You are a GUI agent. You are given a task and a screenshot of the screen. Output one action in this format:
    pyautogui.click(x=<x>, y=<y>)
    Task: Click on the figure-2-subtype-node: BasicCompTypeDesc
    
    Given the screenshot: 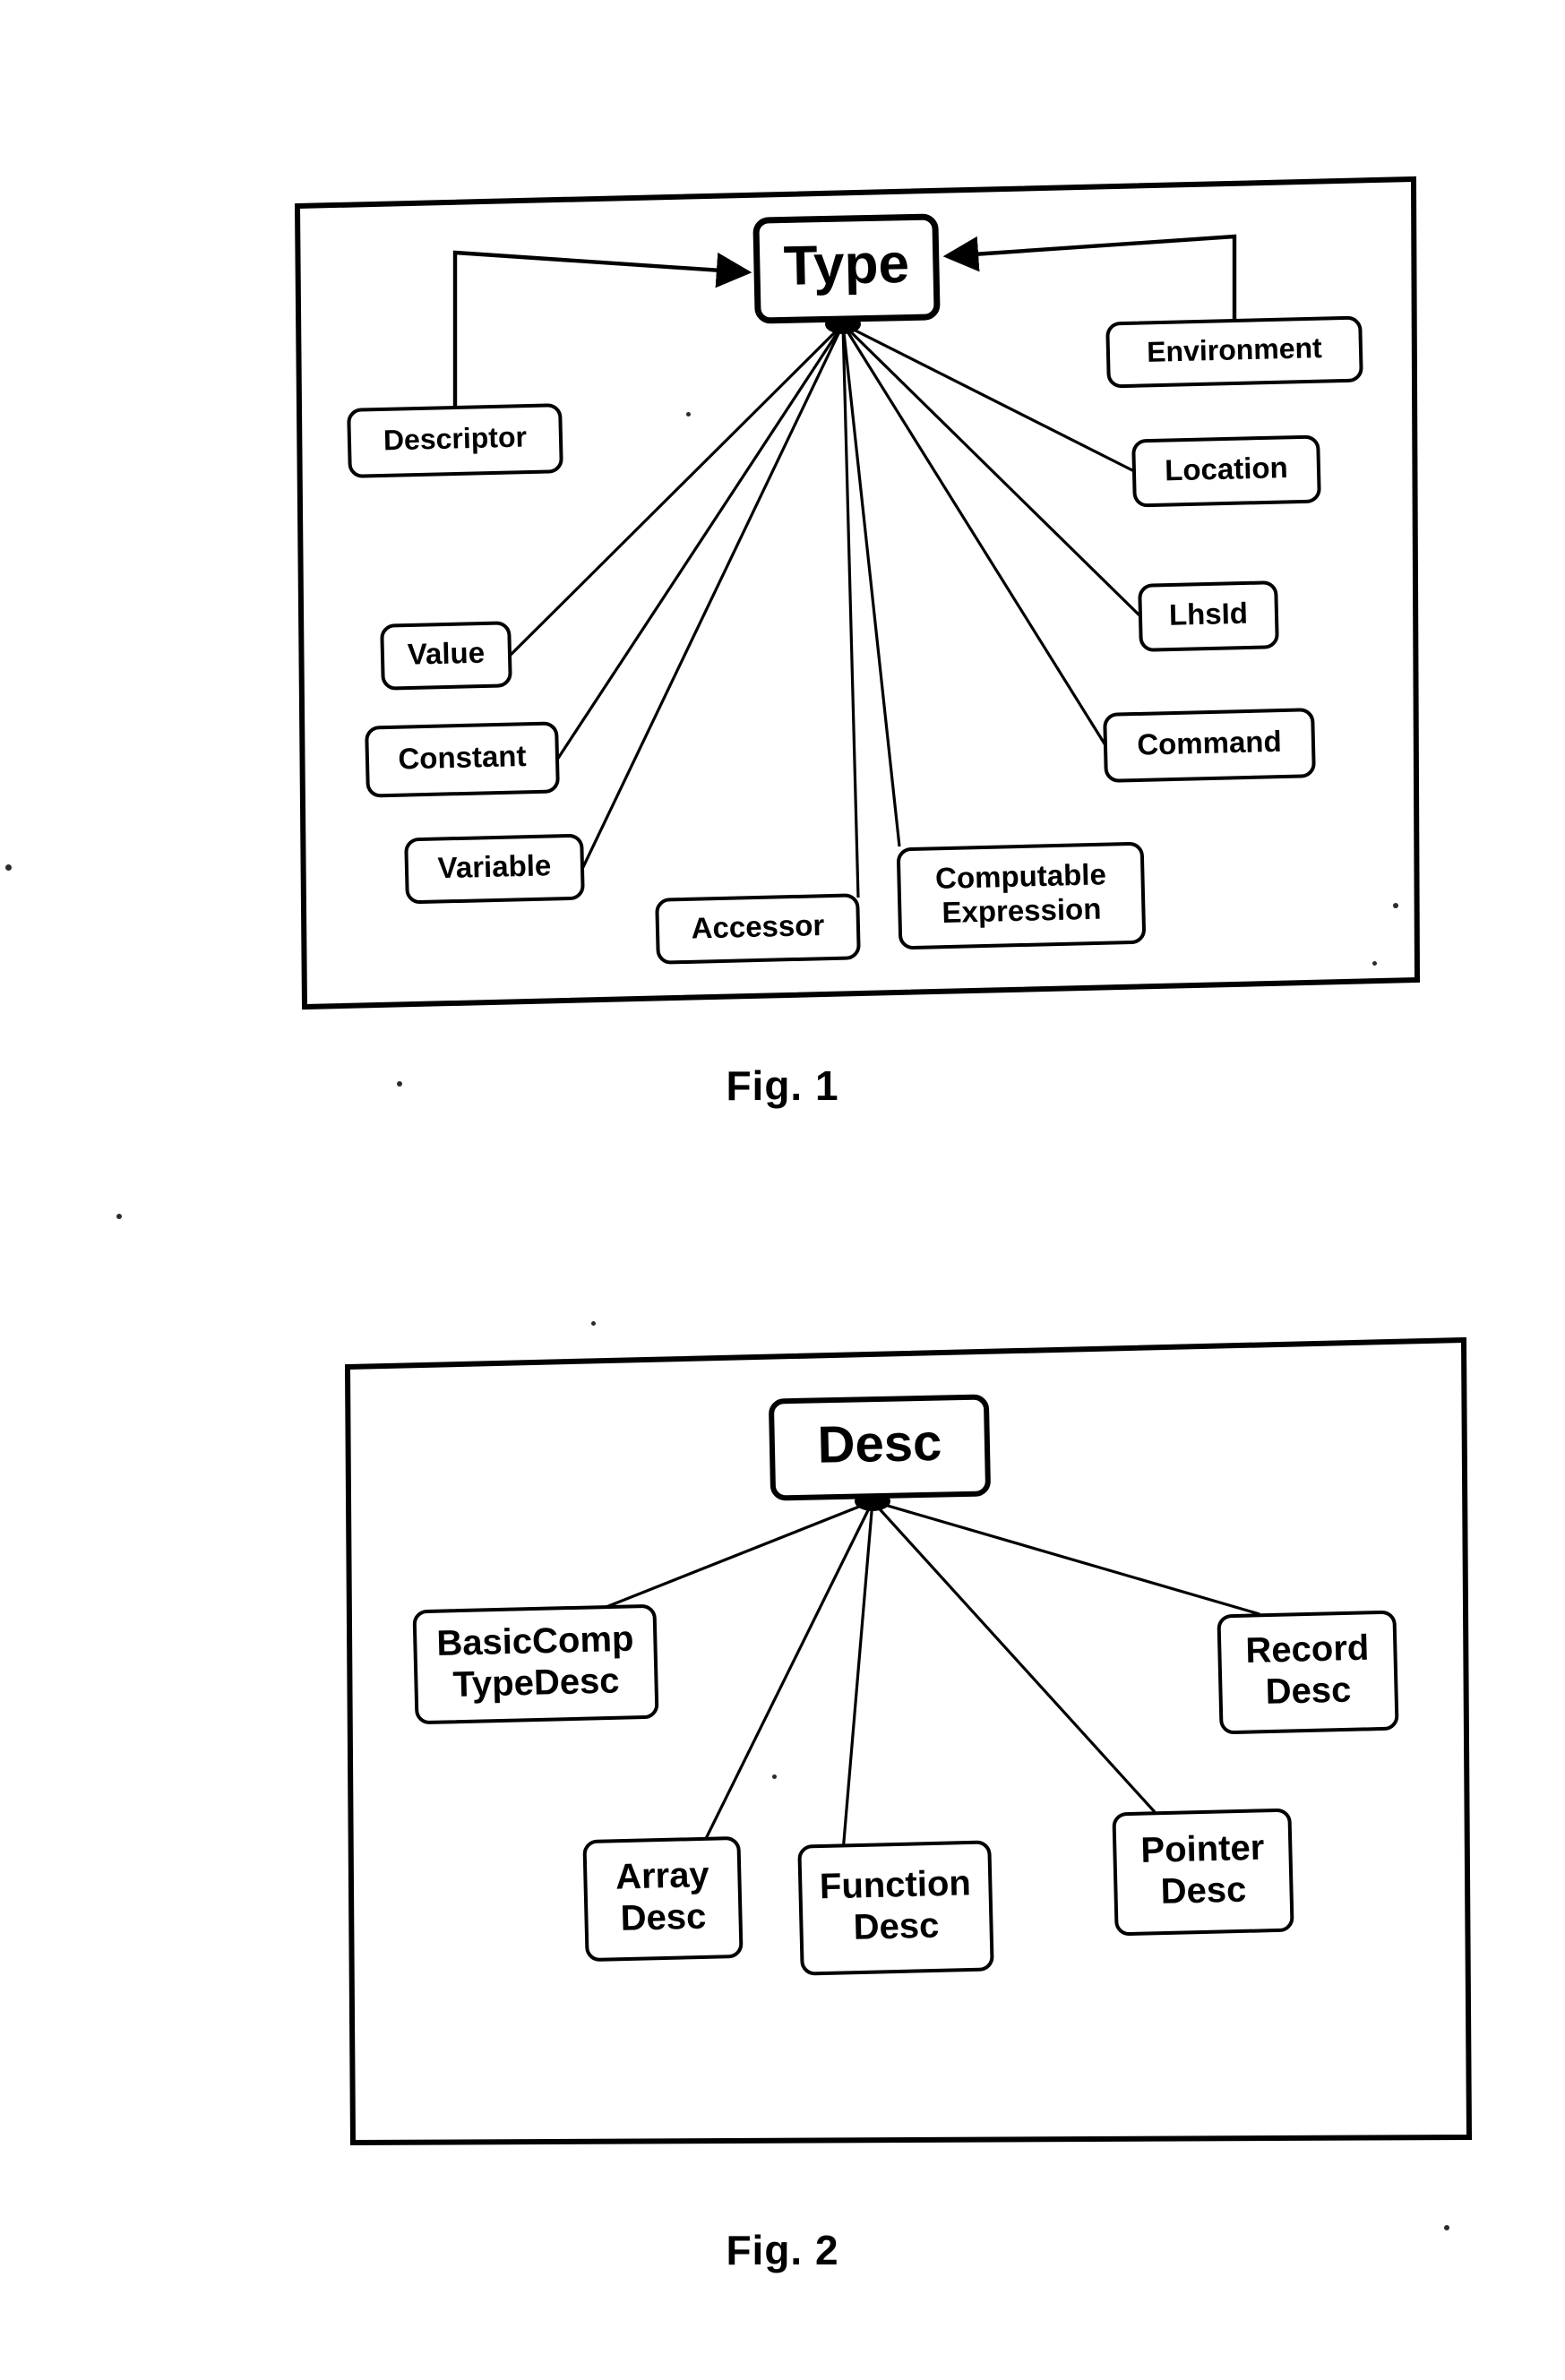 What is the action you would take?
    pyautogui.click(x=535, y=1664)
    